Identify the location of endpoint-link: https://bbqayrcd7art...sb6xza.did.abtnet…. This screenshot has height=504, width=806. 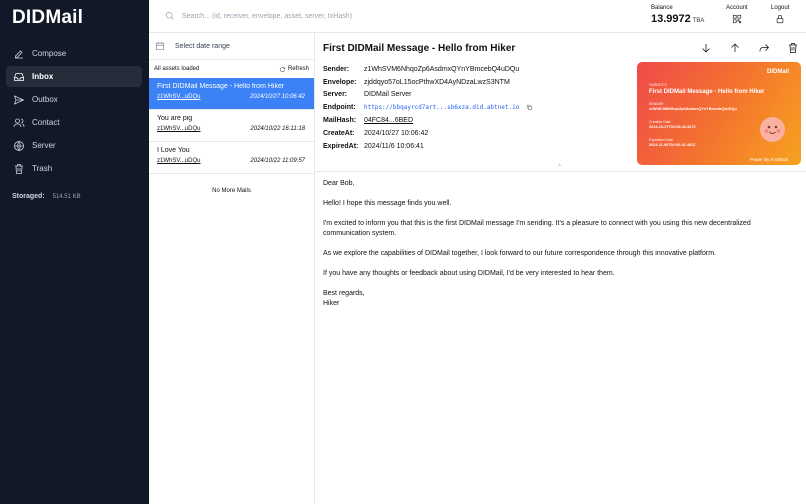
(441, 107).